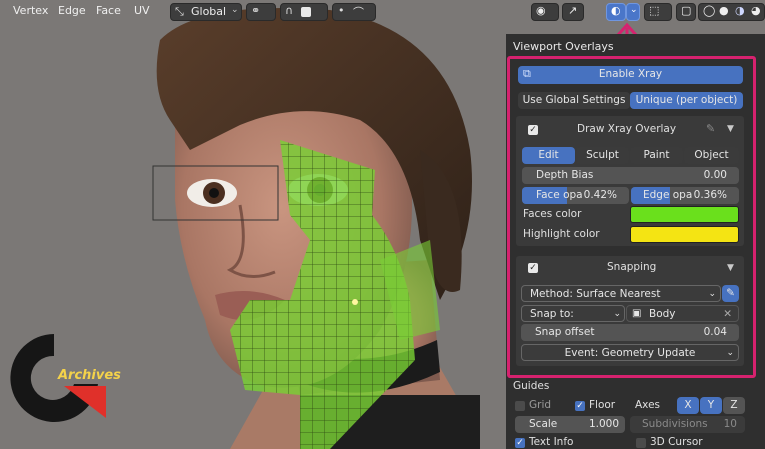 Image resolution: width=765 pixels, height=449 pixels. I want to click on snap-offset-field: Snap offset 0.04, so click(630, 332).